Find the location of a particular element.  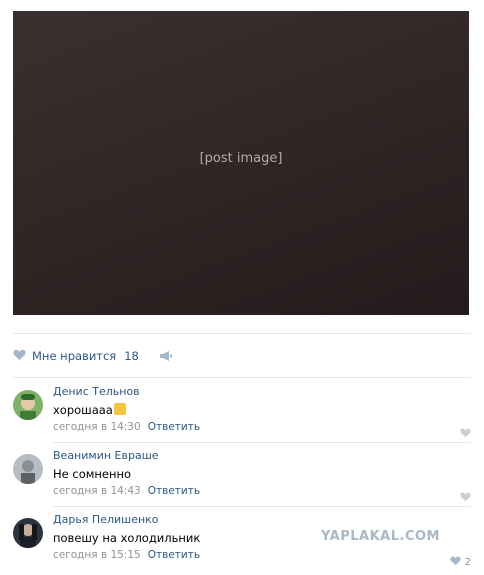

comment-author: Денис Тельнов is located at coordinates (262, 392).